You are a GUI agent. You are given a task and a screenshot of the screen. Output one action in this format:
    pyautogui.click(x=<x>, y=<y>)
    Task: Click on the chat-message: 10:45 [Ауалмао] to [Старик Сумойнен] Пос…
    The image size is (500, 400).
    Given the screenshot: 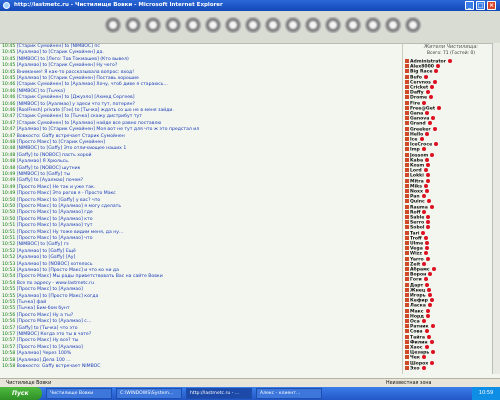 What is the action you would take?
    pyautogui.click(x=70, y=78)
    